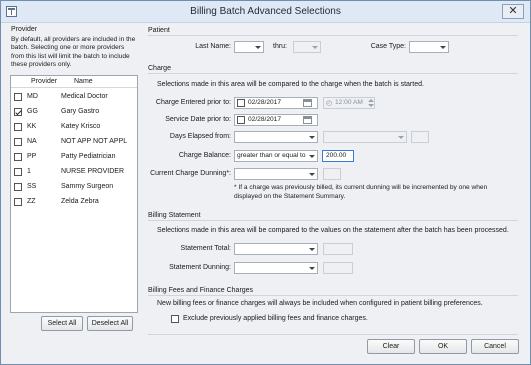 The height and width of the screenshot is (365, 531). What do you see at coordinates (31, 201) in the screenshot?
I see `provider-code: ZZ` at bounding box center [31, 201].